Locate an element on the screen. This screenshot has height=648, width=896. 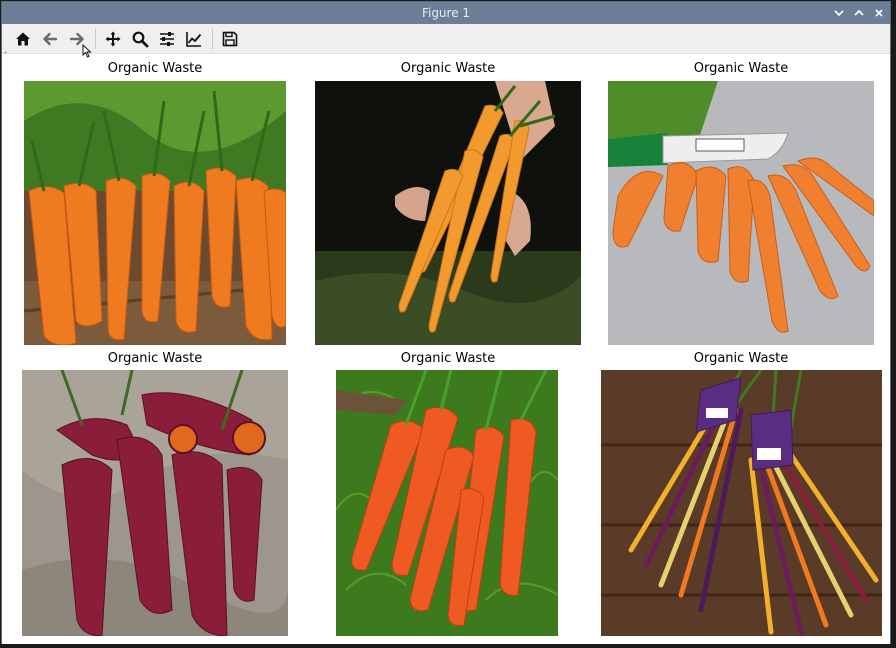
close-button is located at coordinates (879, 13).